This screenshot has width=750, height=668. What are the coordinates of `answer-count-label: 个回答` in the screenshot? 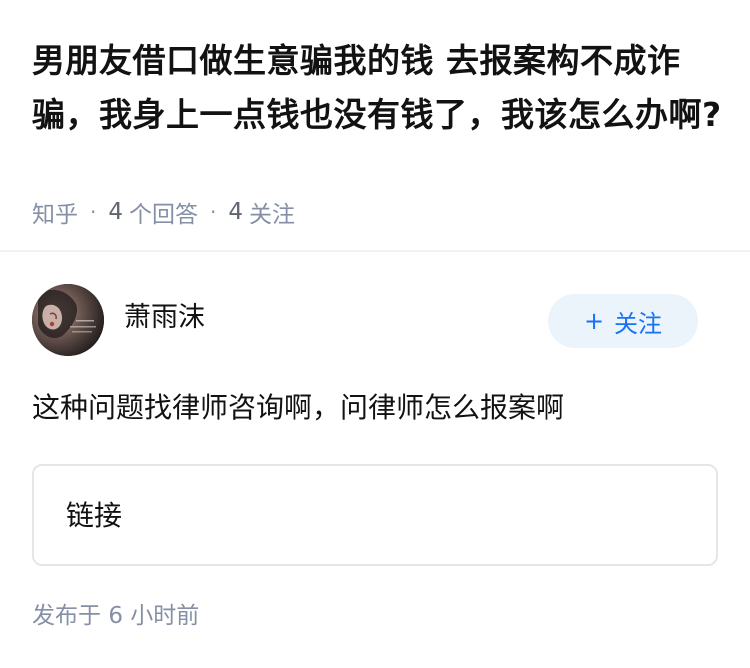 It's located at (163, 212).